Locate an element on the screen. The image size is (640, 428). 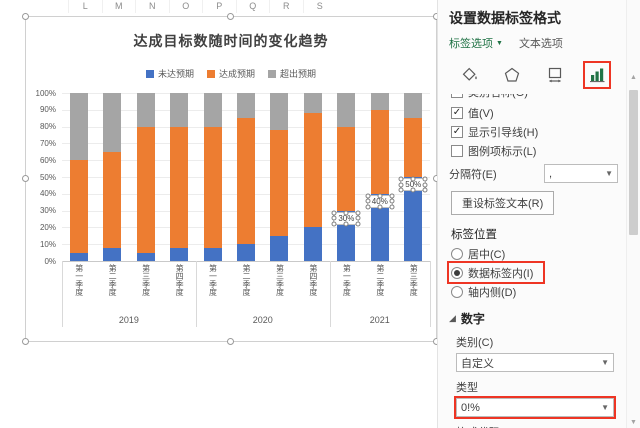
data-label: 50% is located at coordinates (413, 184).